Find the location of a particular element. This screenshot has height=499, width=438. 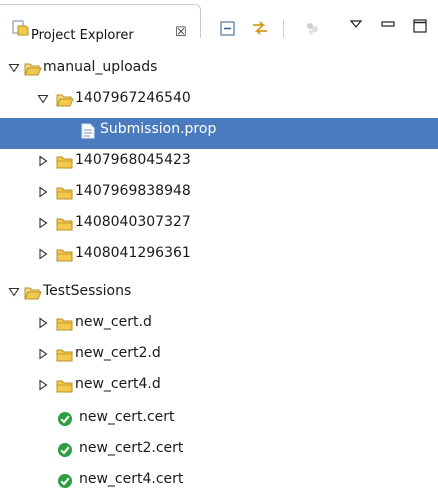

tree-item-new-cert4-d: new_cert4.d is located at coordinates (219, 388).